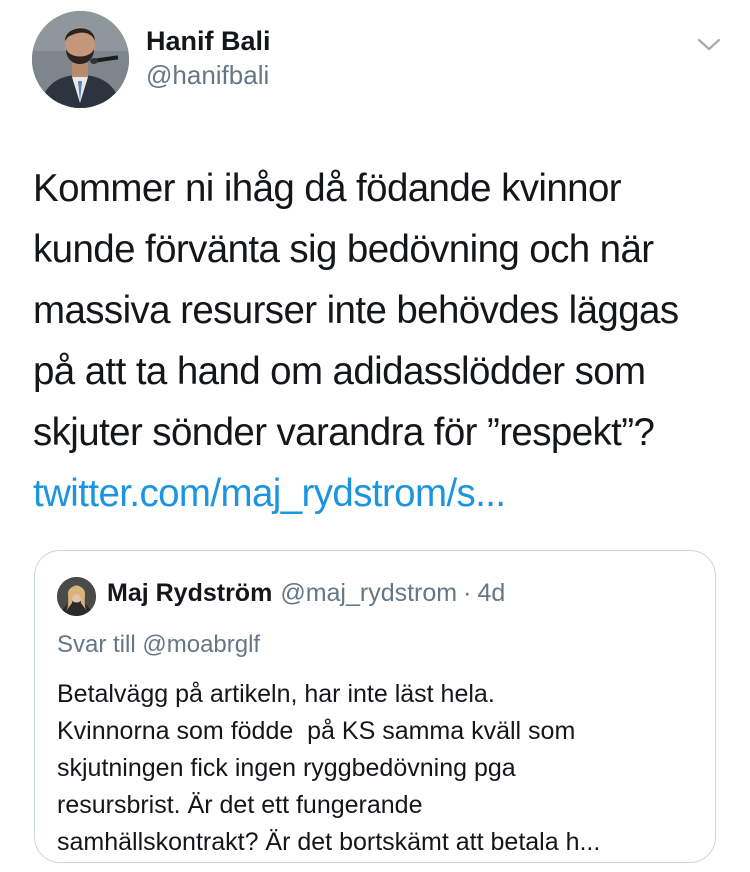 The image size is (750, 872). I want to click on tweet-header: Hanif Bali @hanifbali, so click(375, 60).